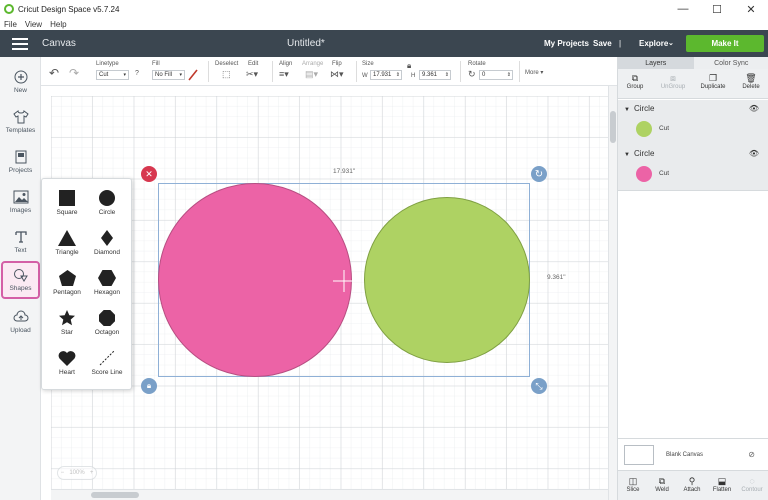  What do you see at coordinates (539, 174) in the screenshot?
I see `rotate-handle-icon: ↻` at bounding box center [539, 174].